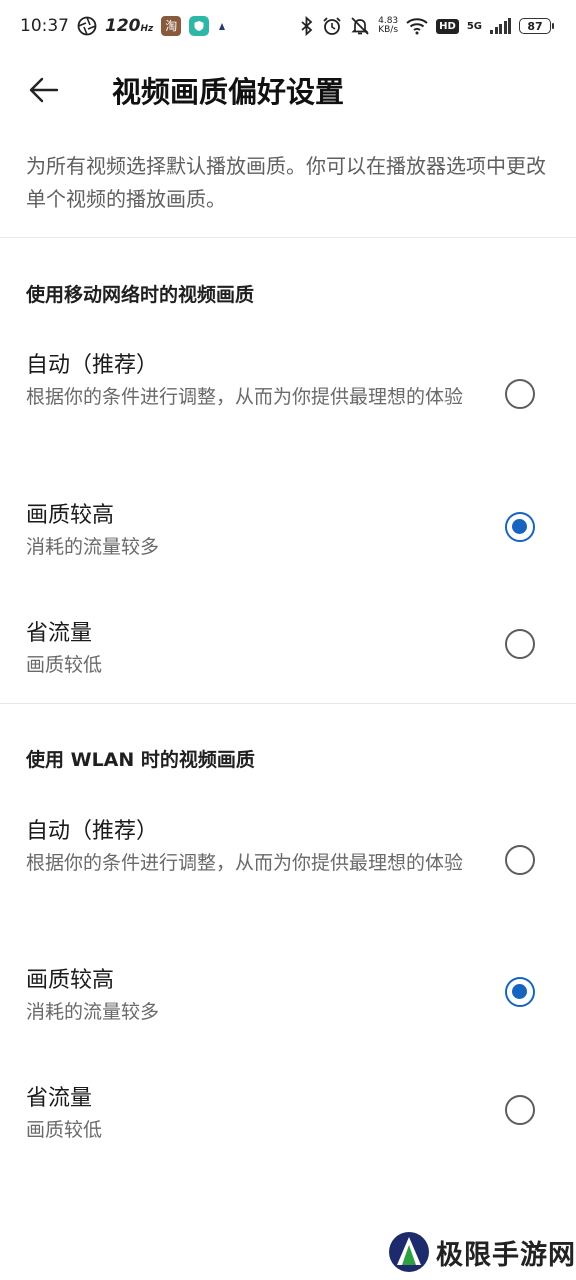  Describe the element at coordinates (506, 1255) in the screenshot. I see `watermark-text: 极限手游网` at that location.